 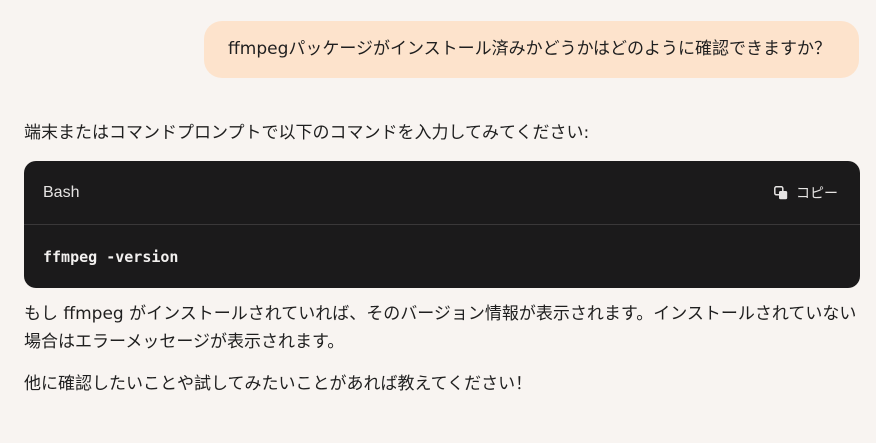 What do you see at coordinates (442, 193) in the screenshot?
I see `code-block-header: Bash コピー` at bounding box center [442, 193].